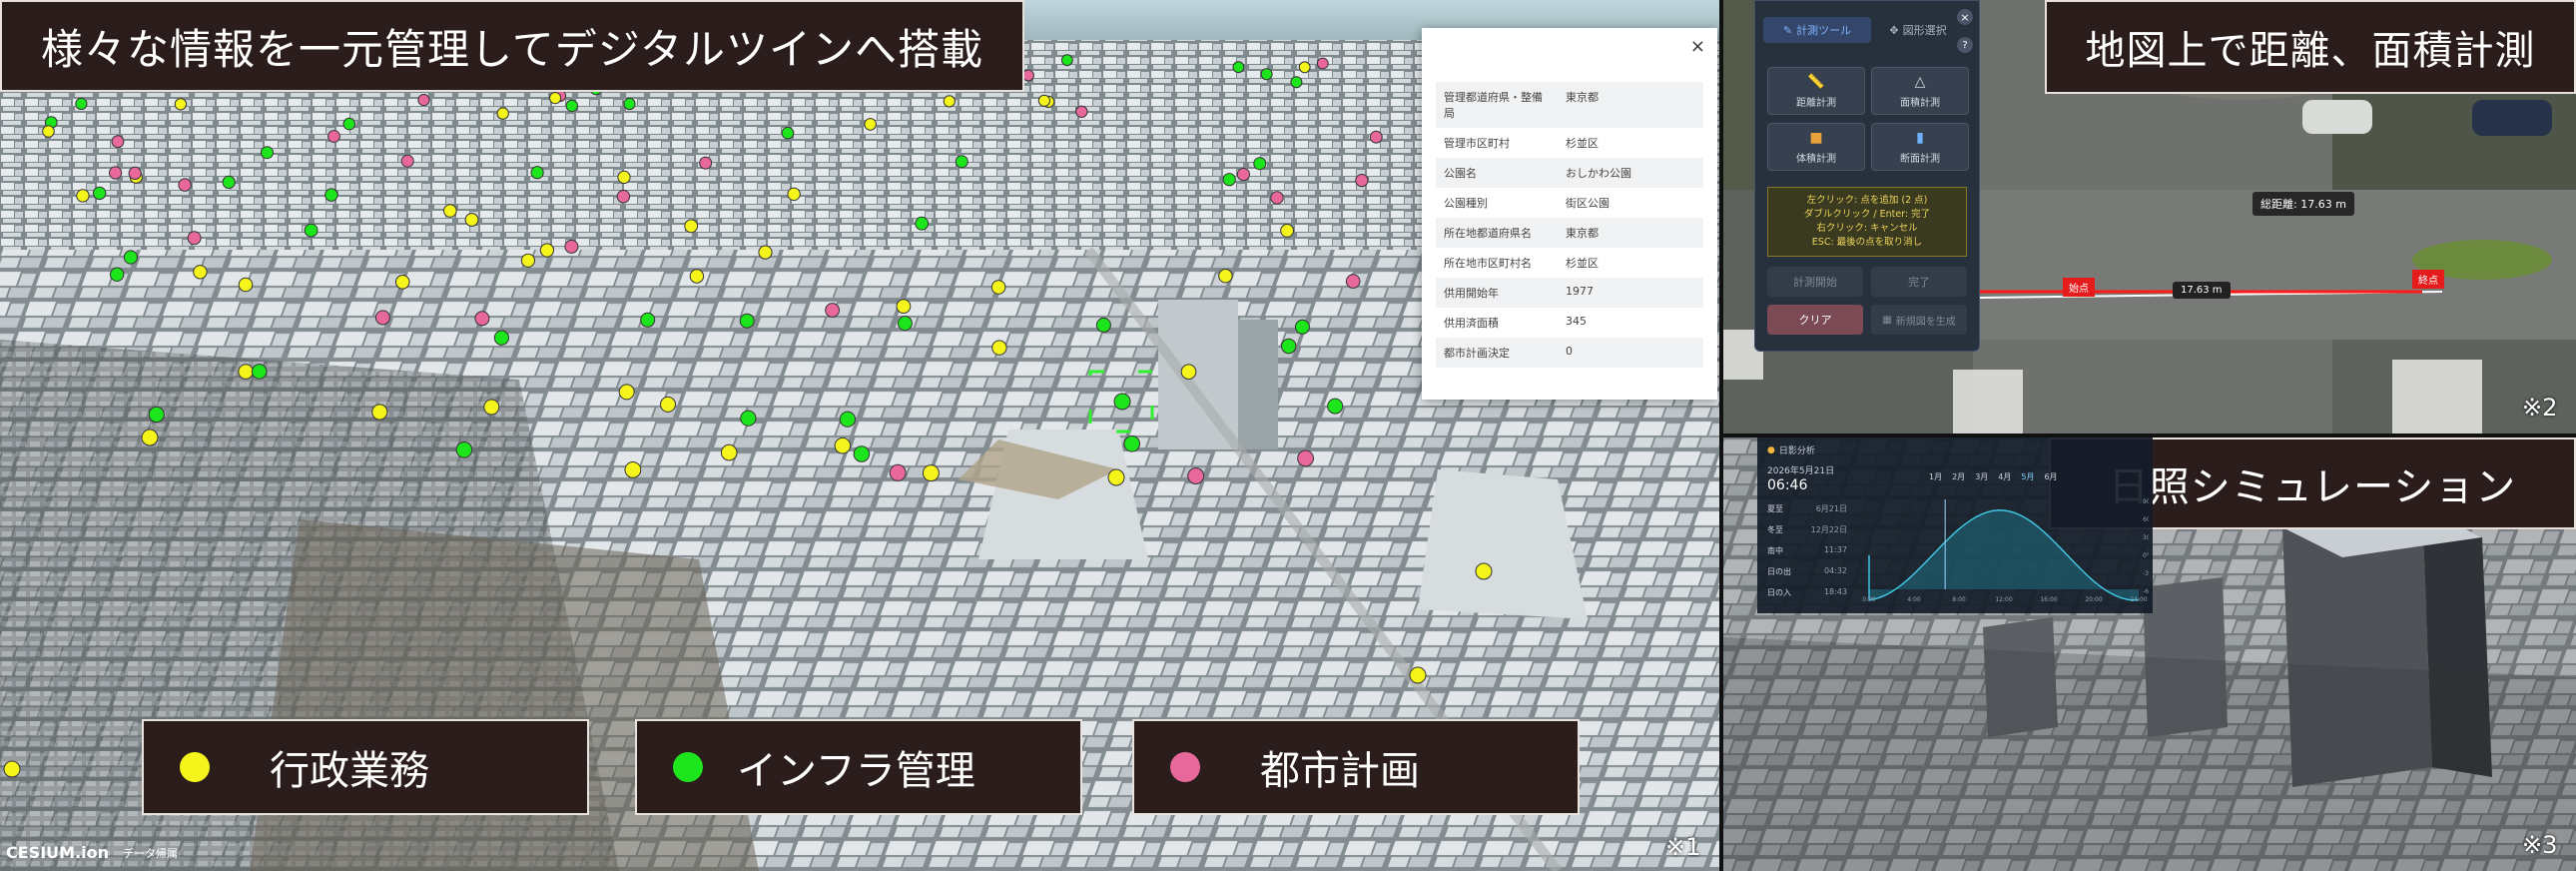 Image resolution: width=2576 pixels, height=871 pixels. I want to click on clear-button: クリア, so click(1815, 320).